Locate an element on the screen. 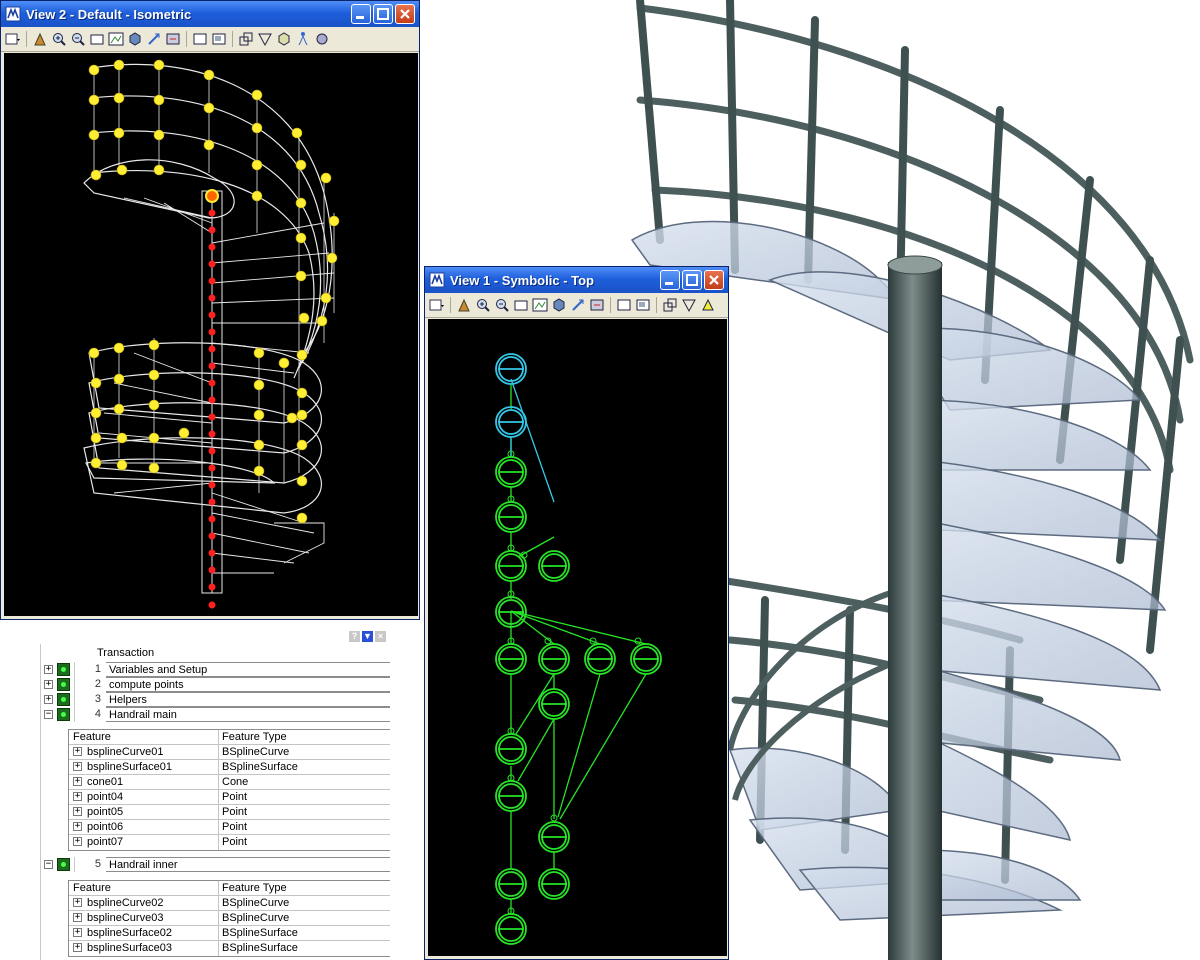 The height and width of the screenshot is (960, 1200). feature-row: + bsplineCurve03 BSplineCurve is located at coordinates (229, 918).